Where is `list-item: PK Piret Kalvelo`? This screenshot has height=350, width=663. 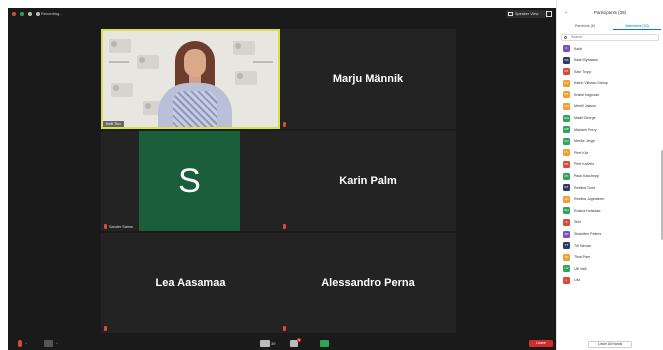 list-item: PK Piret Kalvelo is located at coordinates (611, 165).